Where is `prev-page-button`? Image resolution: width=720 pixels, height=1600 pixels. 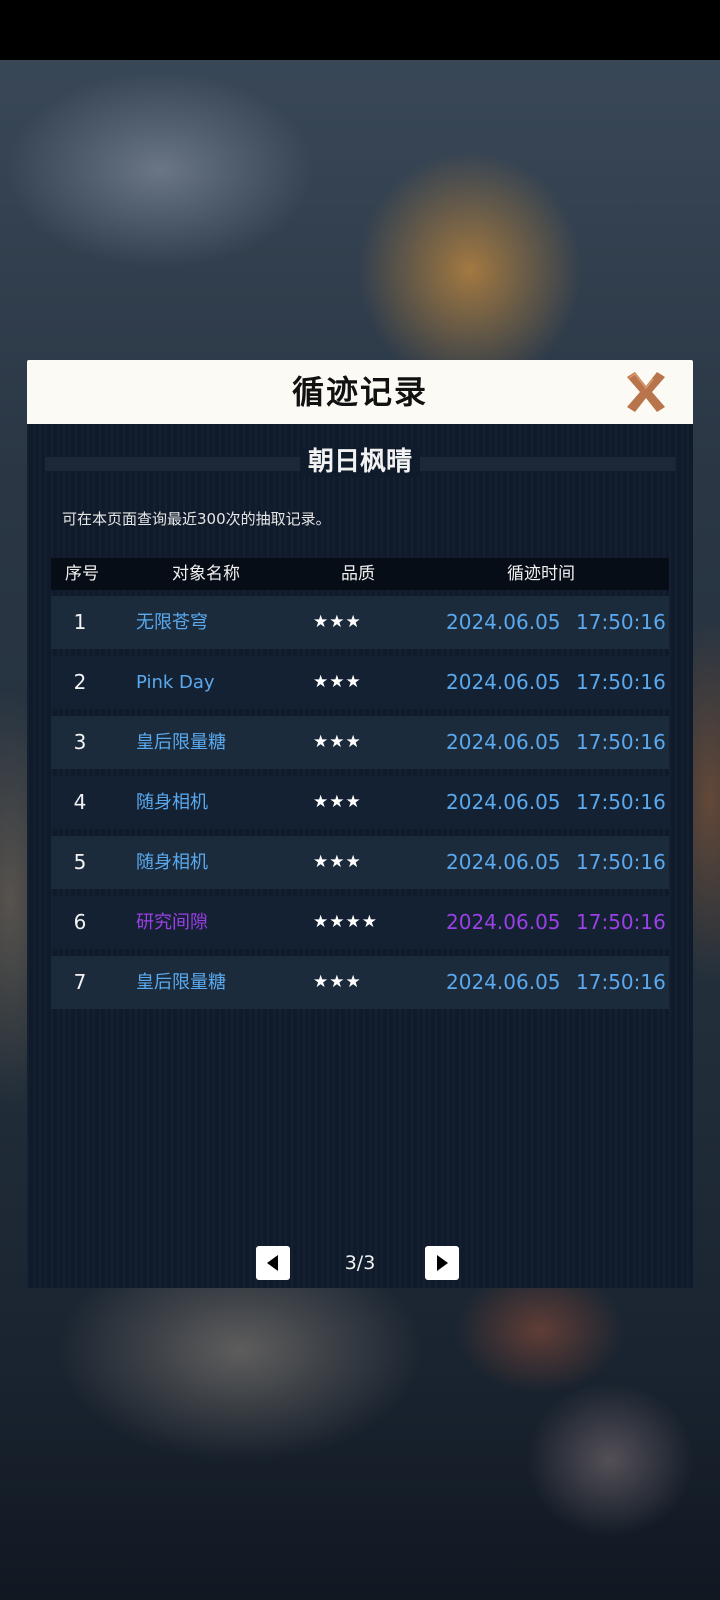 prev-page-button is located at coordinates (273, 1263).